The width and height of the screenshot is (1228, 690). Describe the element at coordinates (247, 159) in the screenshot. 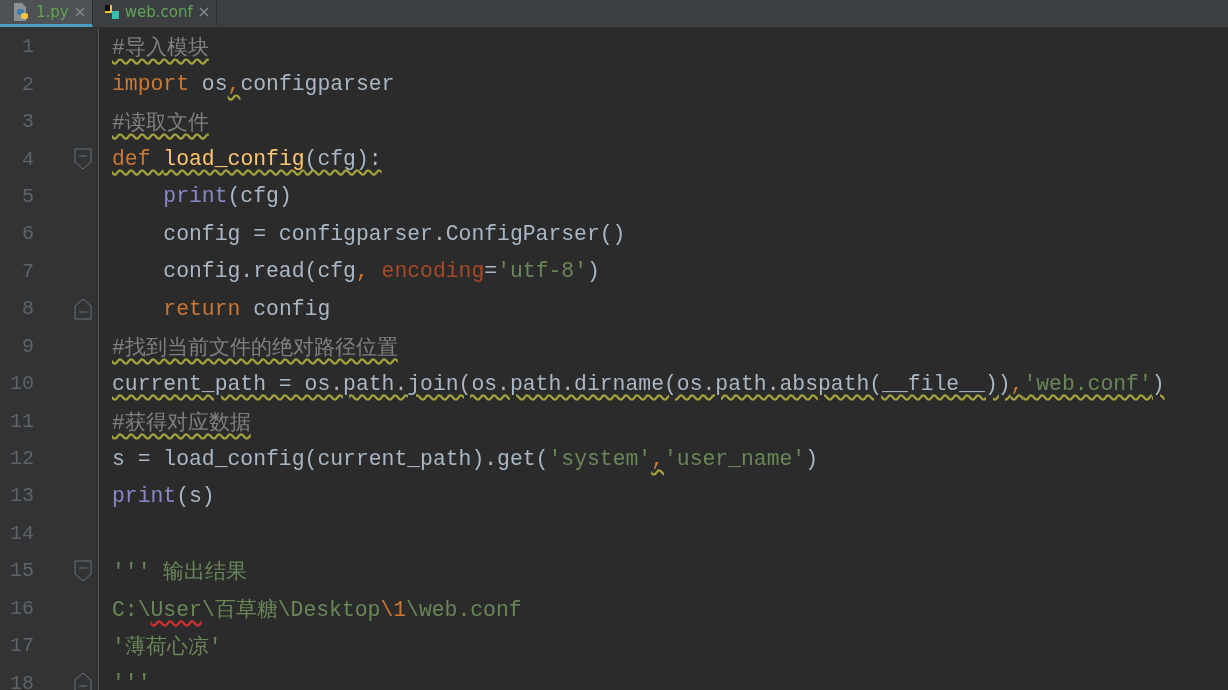

I see `code-line: def load_config(cfg):` at that location.